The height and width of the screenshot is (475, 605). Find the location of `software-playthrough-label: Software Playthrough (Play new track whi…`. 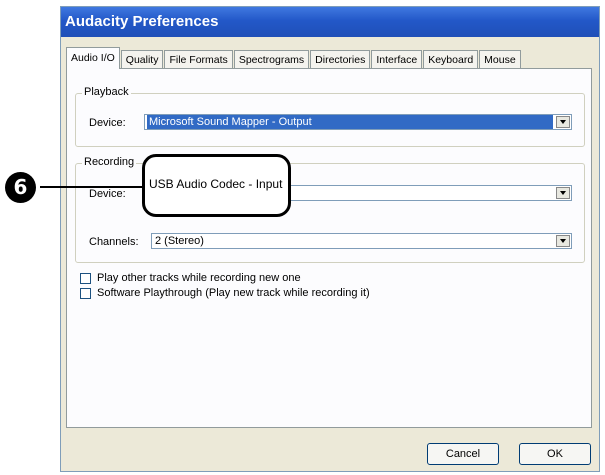

software-playthrough-label: Software Playthrough (Play new track whi… is located at coordinates (233, 293).